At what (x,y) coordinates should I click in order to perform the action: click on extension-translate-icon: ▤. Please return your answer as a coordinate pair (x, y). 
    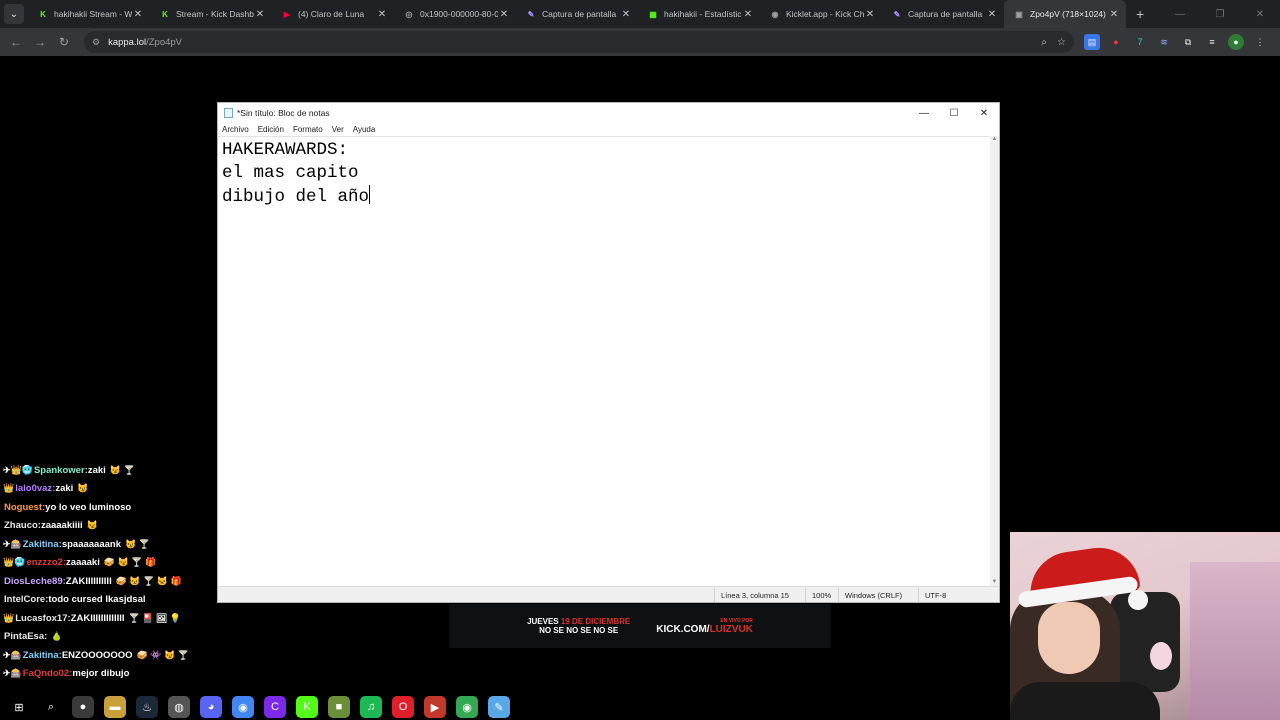
    Looking at the image, I should click on (1092, 42).